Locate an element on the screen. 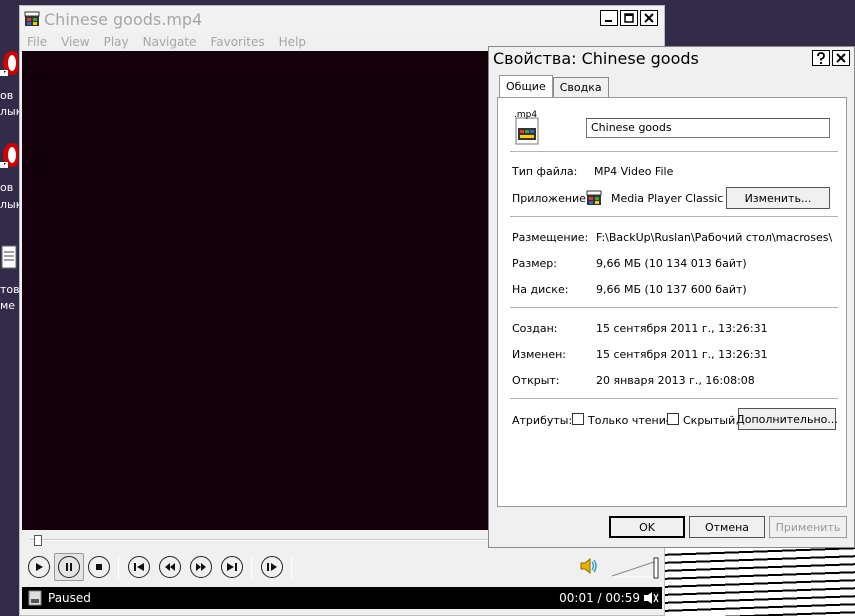 The width and height of the screenshot is (855, 616). fast-forward-icon is located at coordinates (201, 567).